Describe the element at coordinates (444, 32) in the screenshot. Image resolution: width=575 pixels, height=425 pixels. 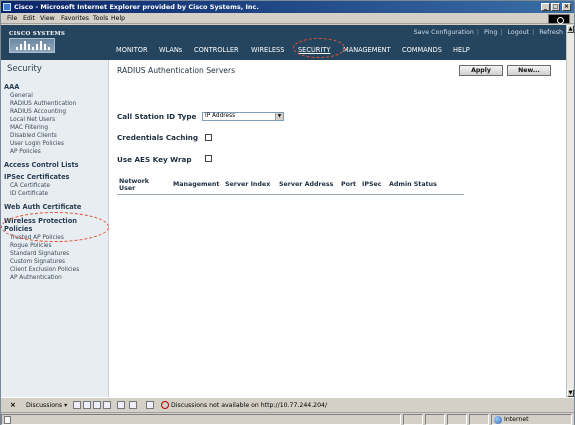
I see `save-configuration-link: Save Configuration` at that location.